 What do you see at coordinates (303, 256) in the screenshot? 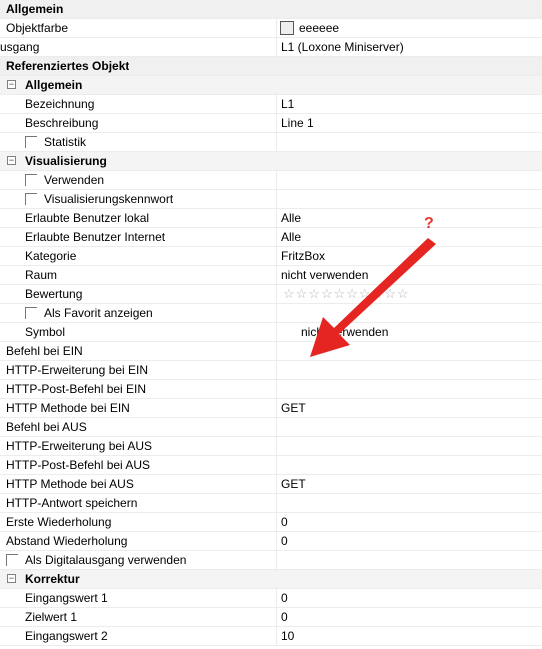
I see `property-value: FritzBox` at bounding box center [303, 256].